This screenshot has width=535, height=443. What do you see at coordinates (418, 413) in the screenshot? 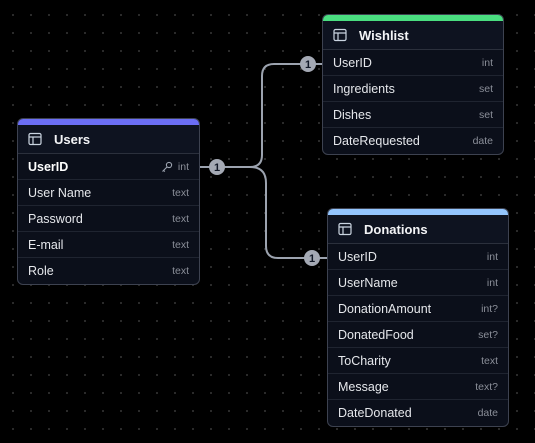
I see `field-row: DateDonated date` at bounding box center [418, 413].